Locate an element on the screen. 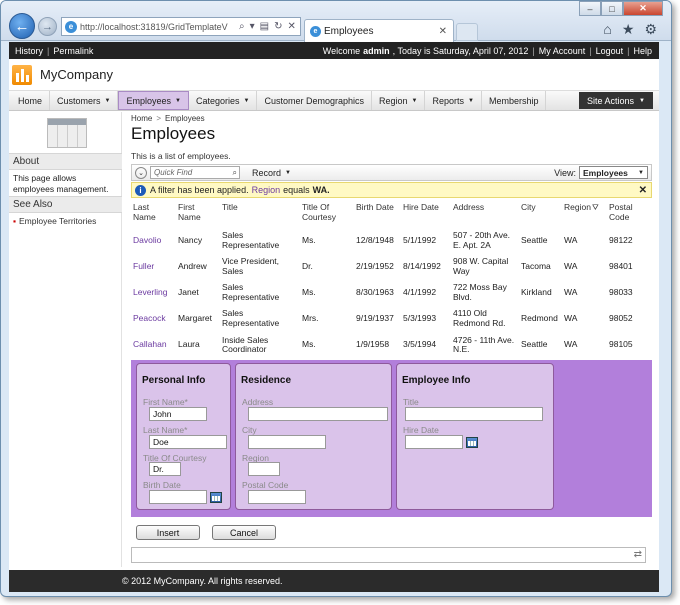 Image resolution: width=680 pixels, height=605 pixels. clear-filter-icon: ✕ is located at coordinates (643, 190).